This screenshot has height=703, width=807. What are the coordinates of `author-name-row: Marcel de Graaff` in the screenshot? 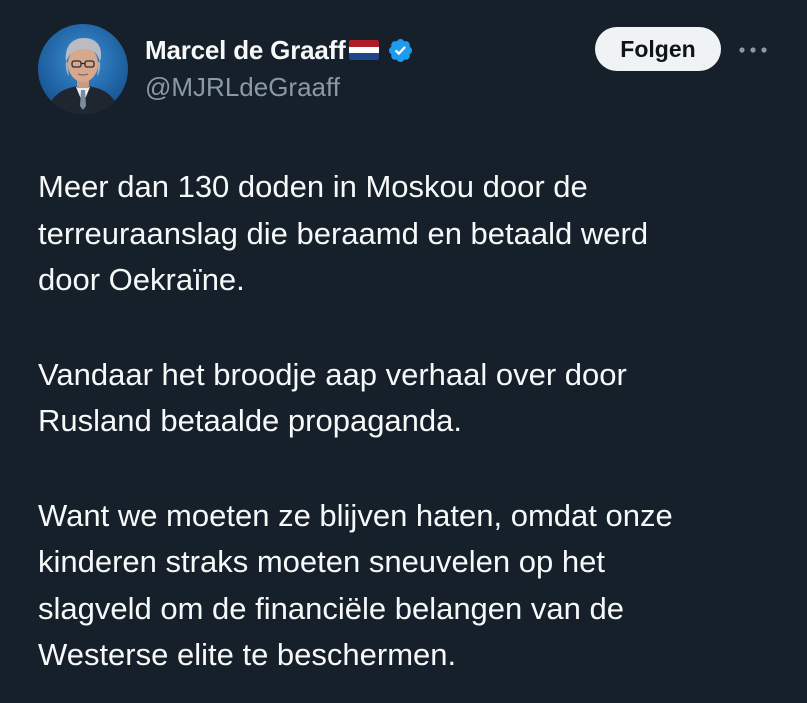 It's located at (279, 50).